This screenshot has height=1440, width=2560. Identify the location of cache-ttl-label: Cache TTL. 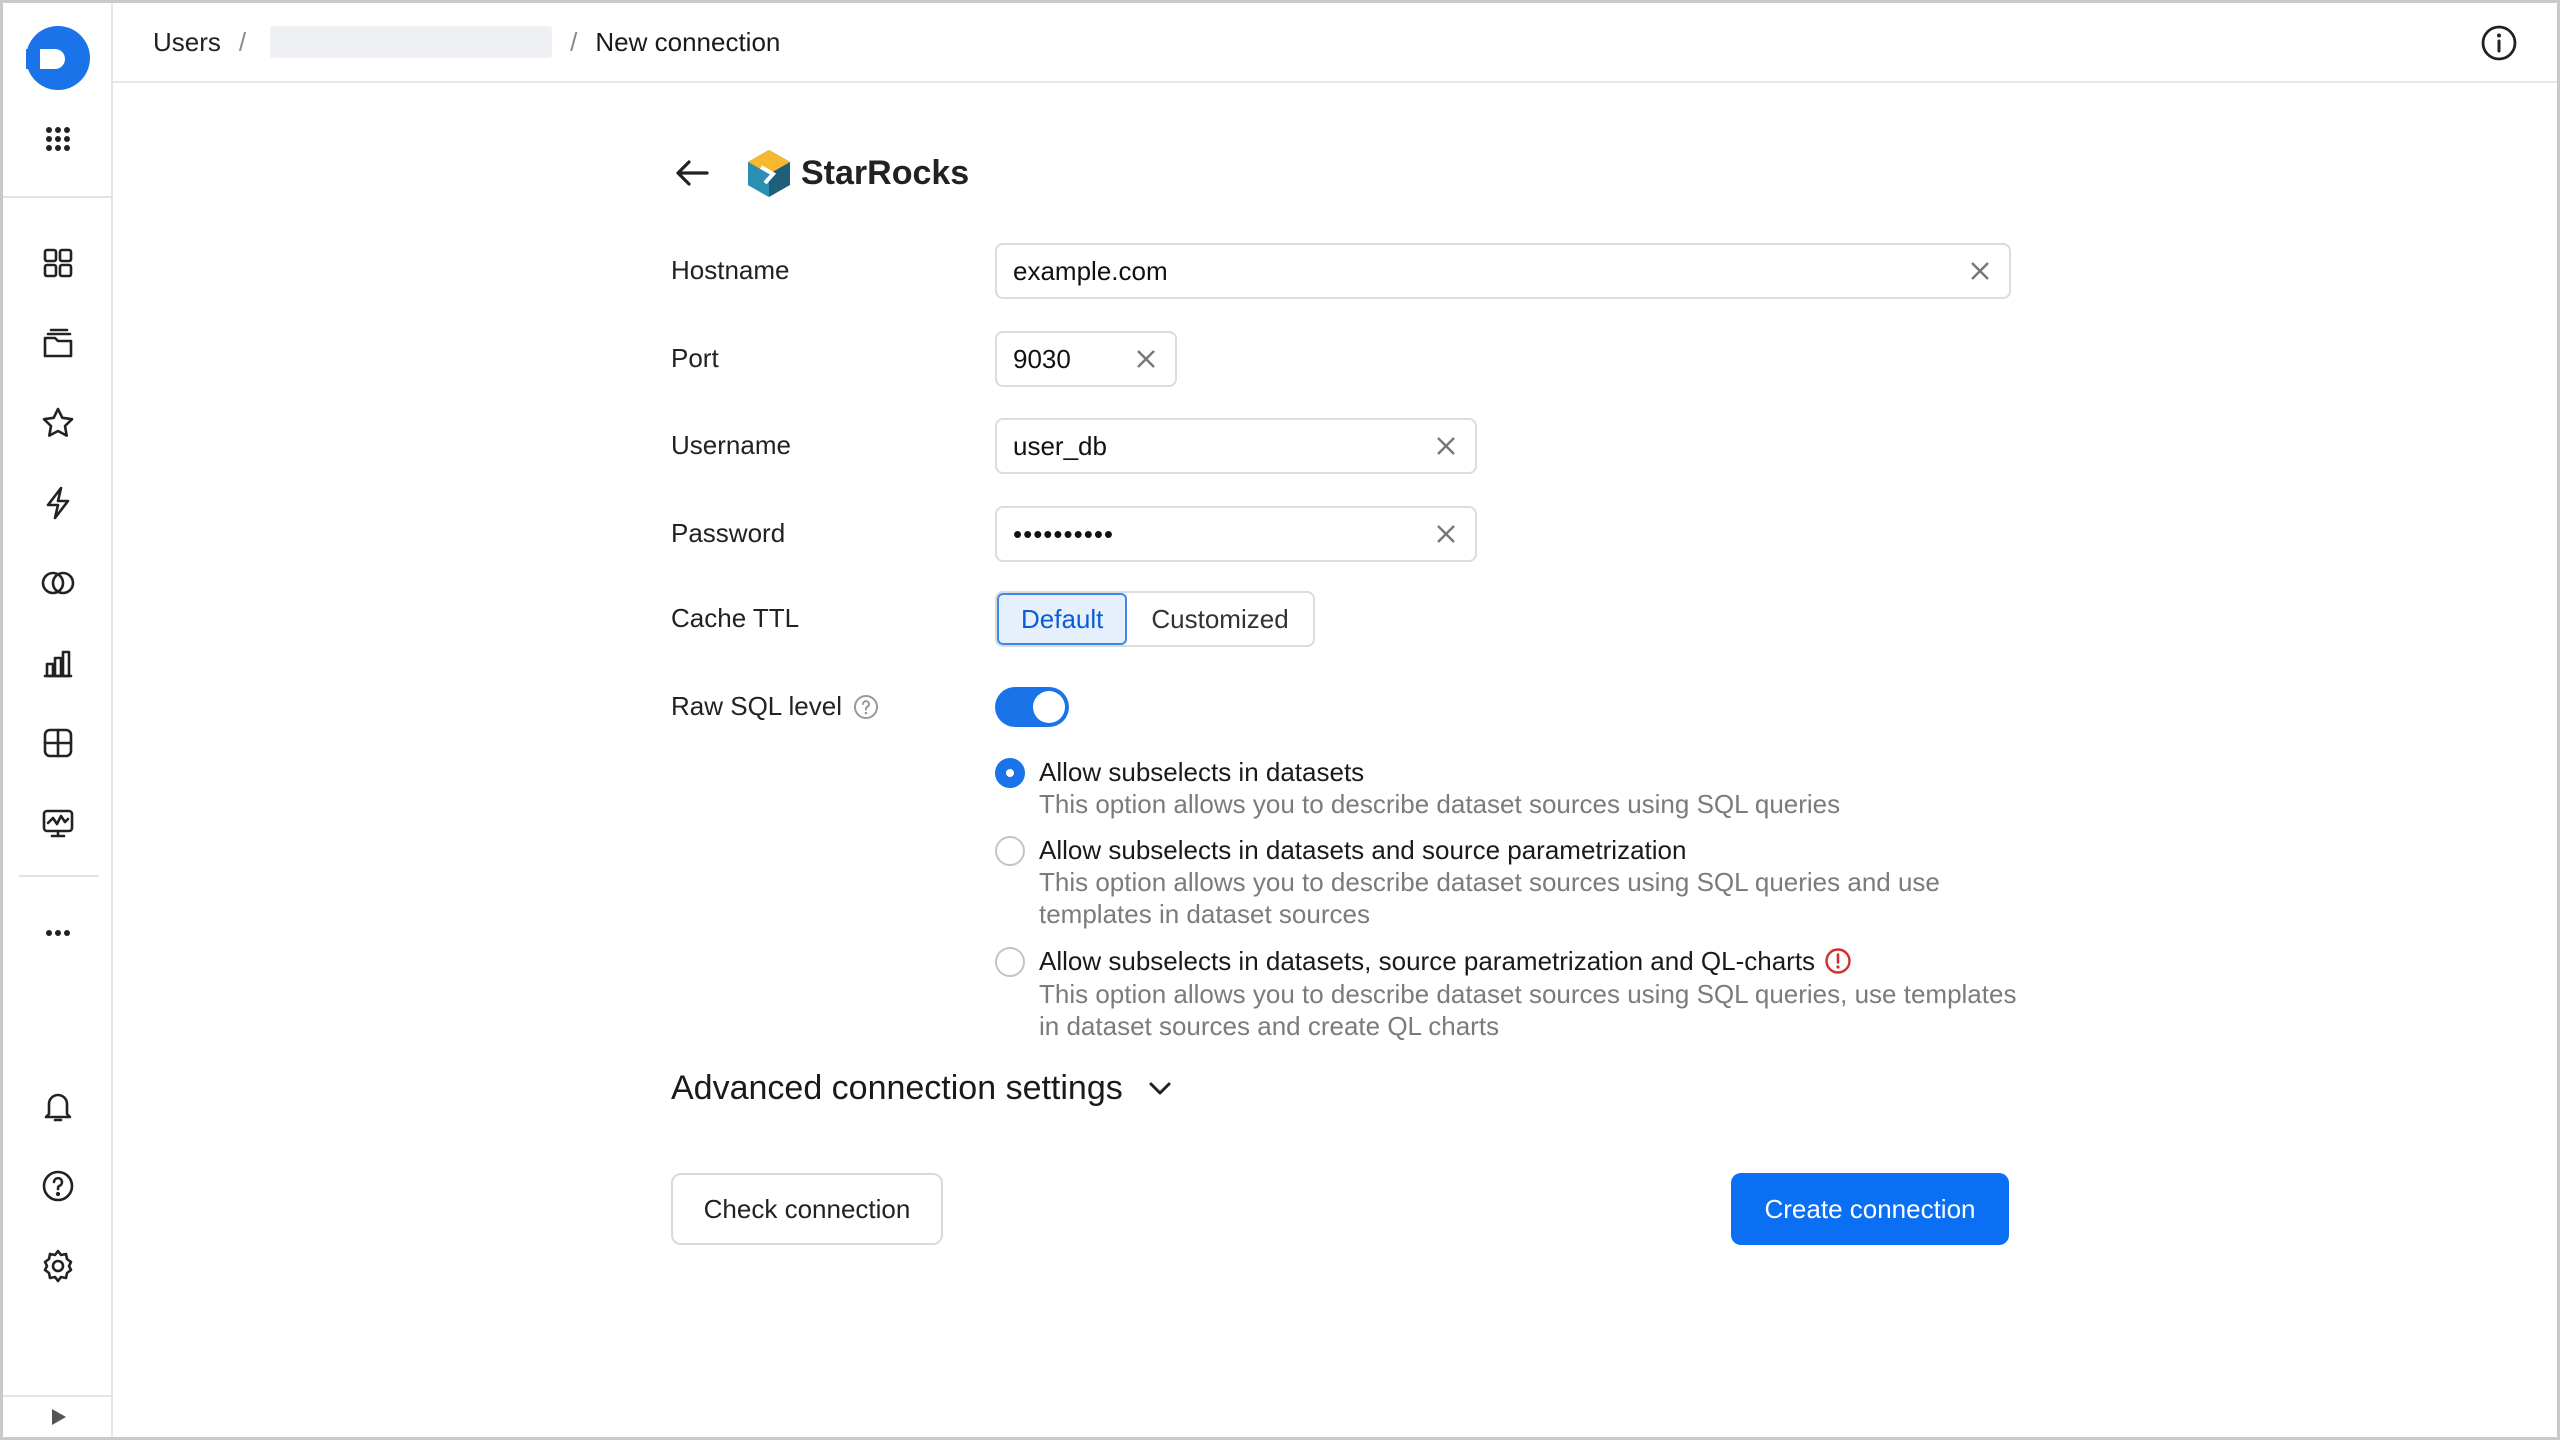
(735, 618).